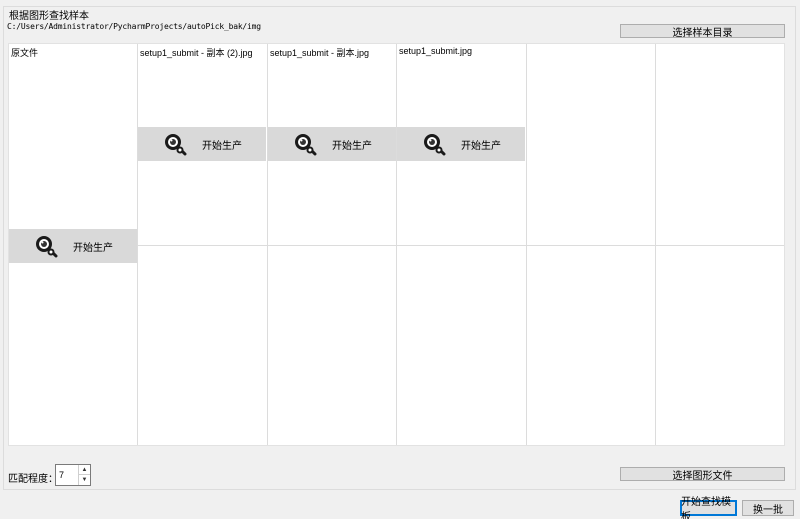 The width and height of the screenshot is (800, 519). I want to click on image-name-label: setup1_submit - 副本 (2).jpg, so click(196, 53).